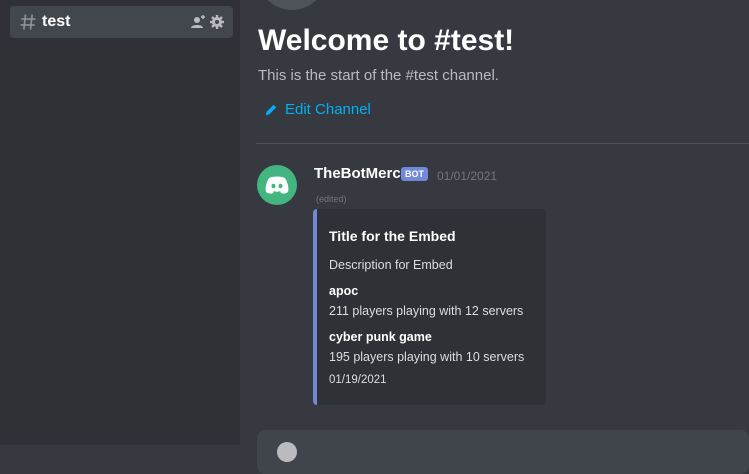 This screenshot has width=749, height=474. What do you see at coordinates (331, 199) in the screenshot?
I see `edited-label: (edited)` at bounding box center [331, 199].